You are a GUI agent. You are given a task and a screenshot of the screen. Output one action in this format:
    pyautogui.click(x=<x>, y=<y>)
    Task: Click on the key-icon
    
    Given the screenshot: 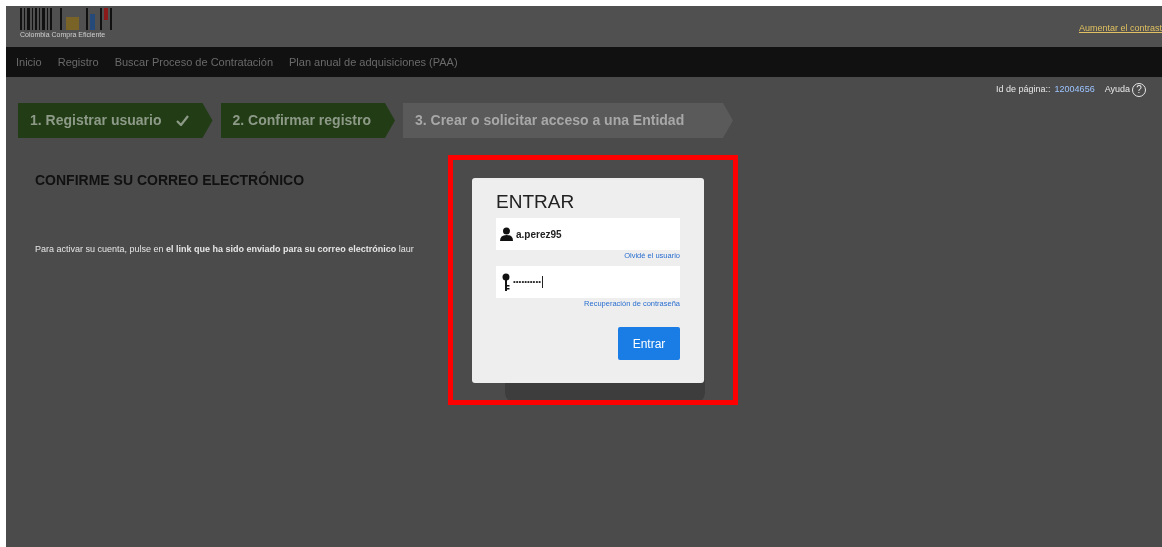 What is the action you would take?
    pyautogui.click(x=506, y=281)
    